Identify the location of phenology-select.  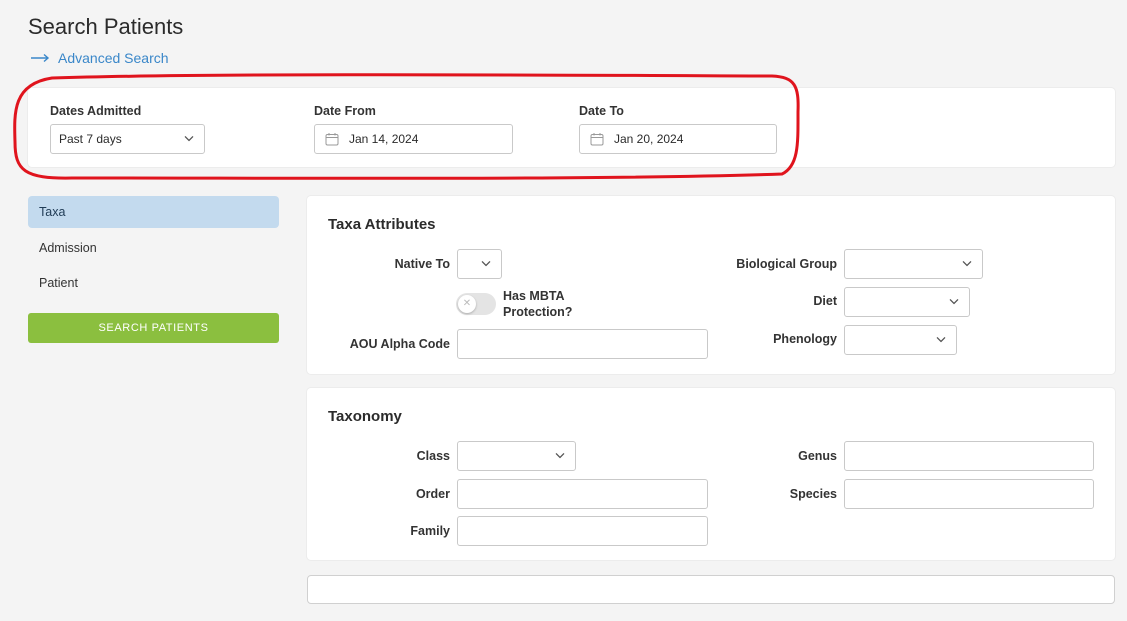
(900, 340).